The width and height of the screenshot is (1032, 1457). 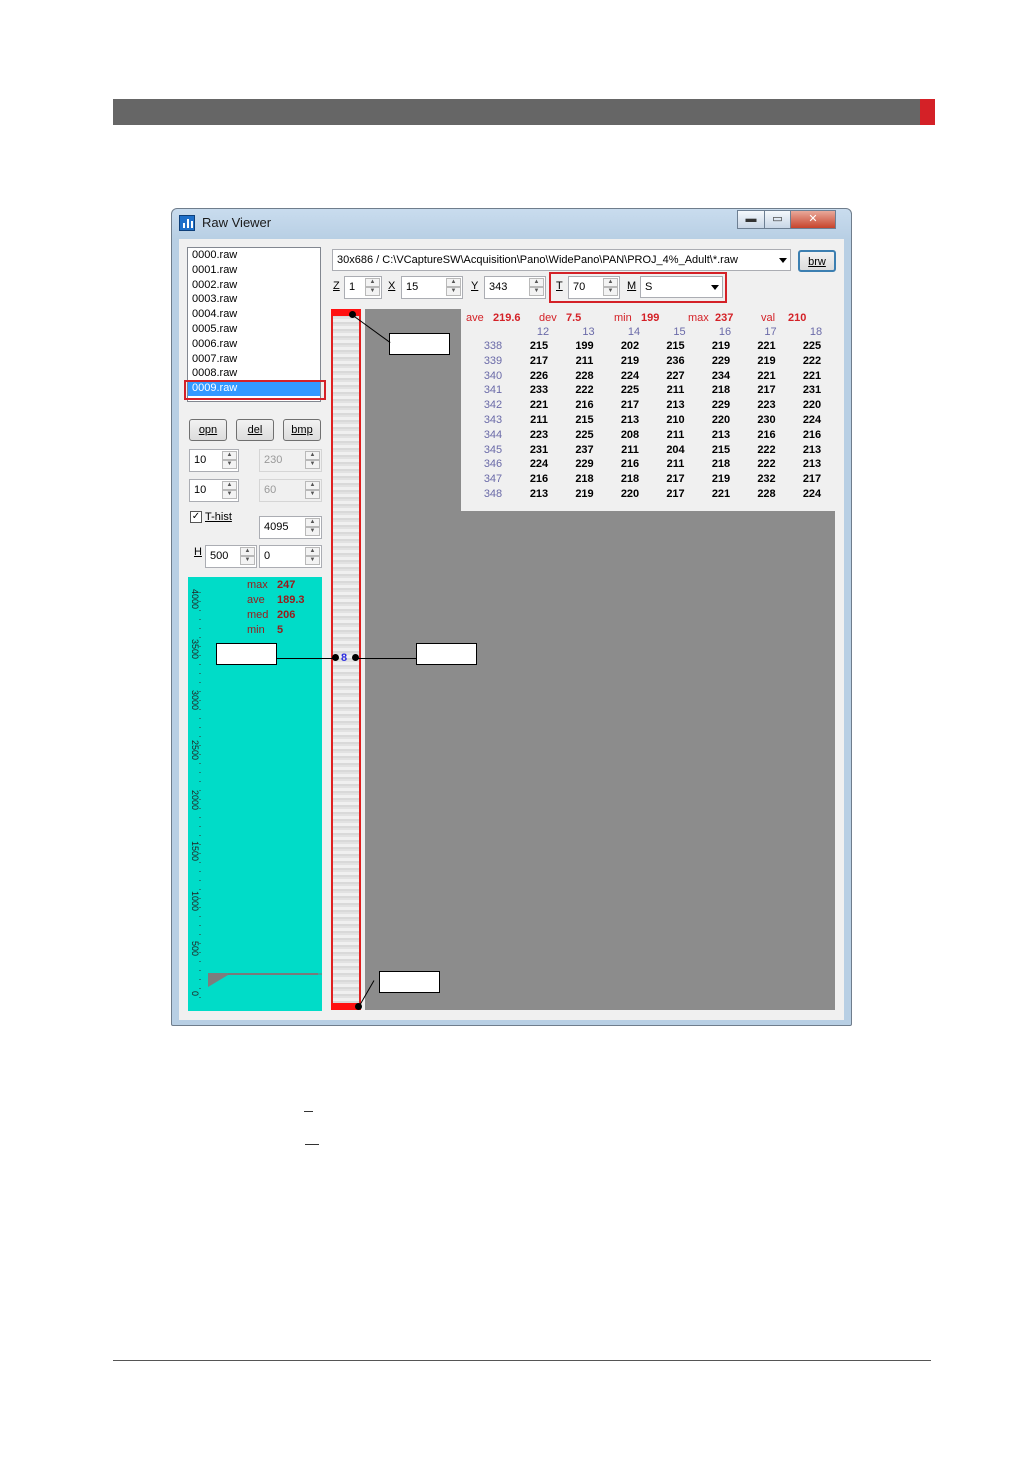 I want to click on file-list-item: 0005.raw, so click(x=254, y=329).